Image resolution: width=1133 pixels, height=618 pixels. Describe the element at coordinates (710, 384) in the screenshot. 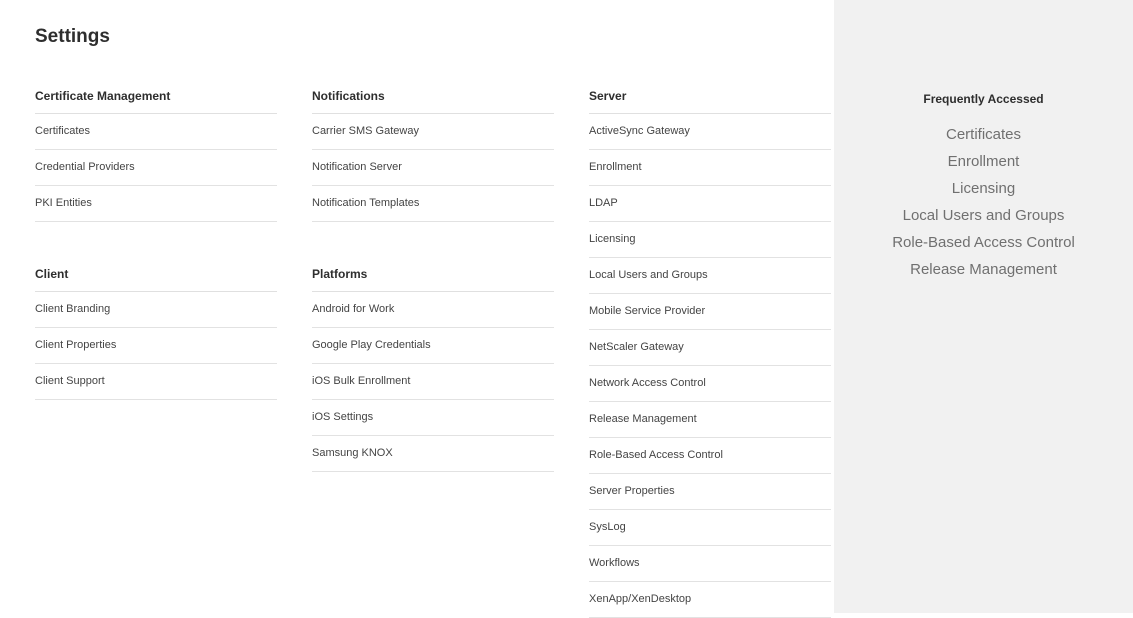

I see `link-network-access-control: Network Access Control` at that location.